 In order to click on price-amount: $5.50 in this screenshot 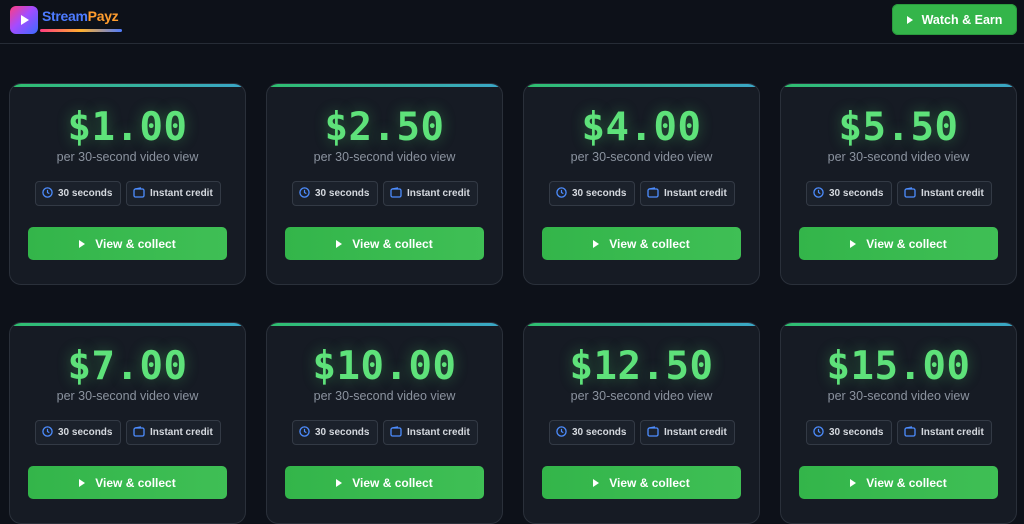, I will do `click(898, 127)`.